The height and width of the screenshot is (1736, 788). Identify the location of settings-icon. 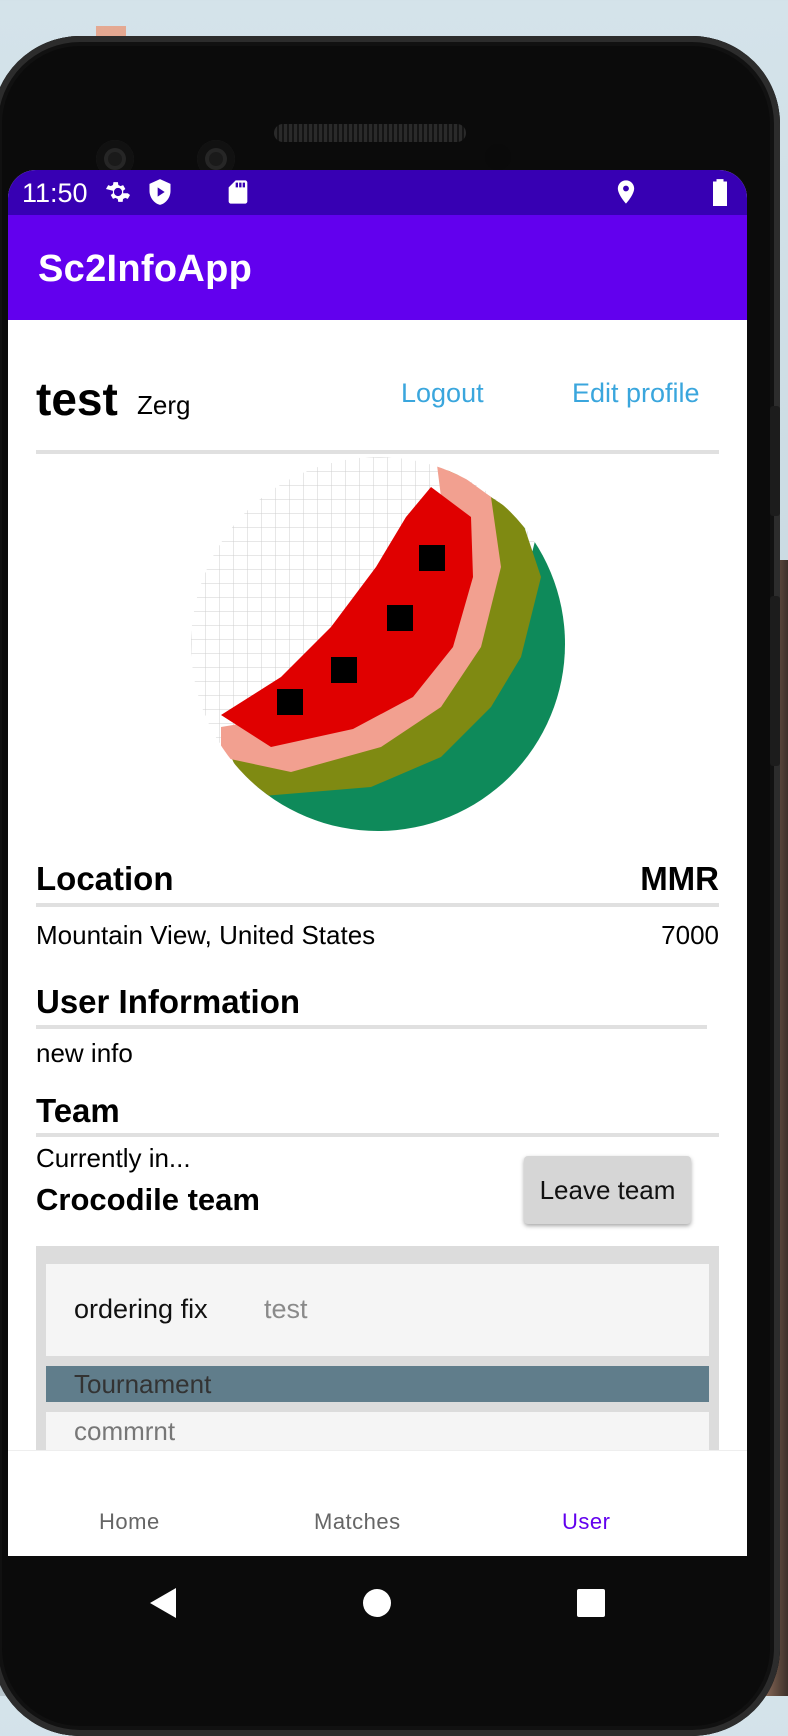
(118, 192).